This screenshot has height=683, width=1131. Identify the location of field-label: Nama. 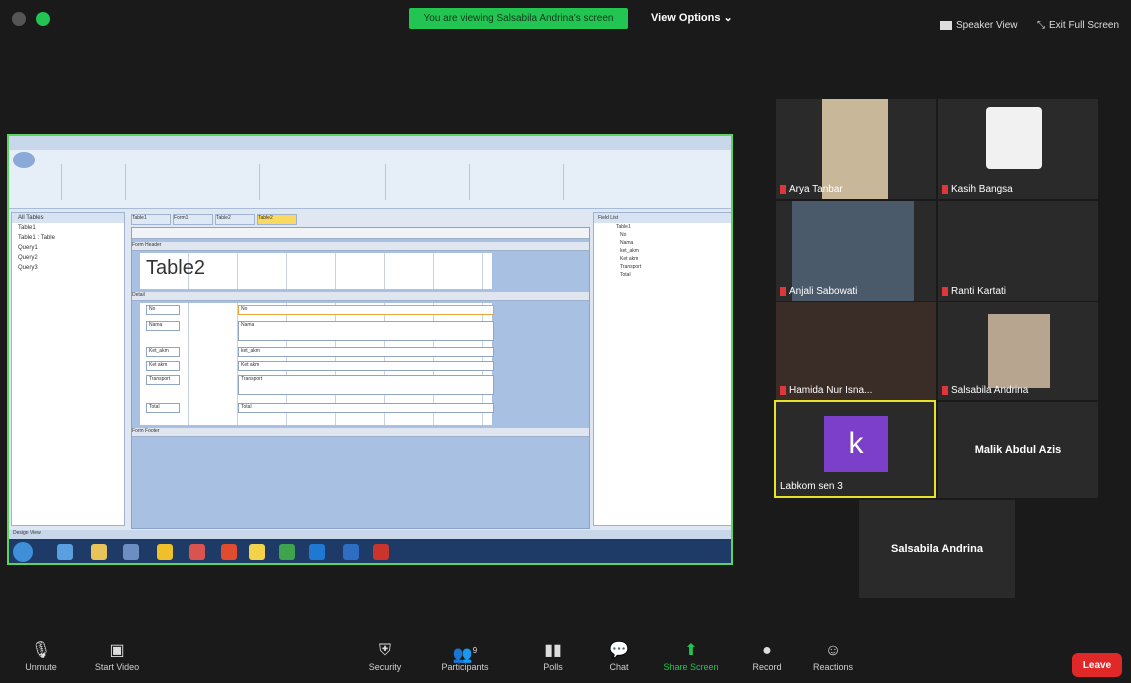
(163, 326).